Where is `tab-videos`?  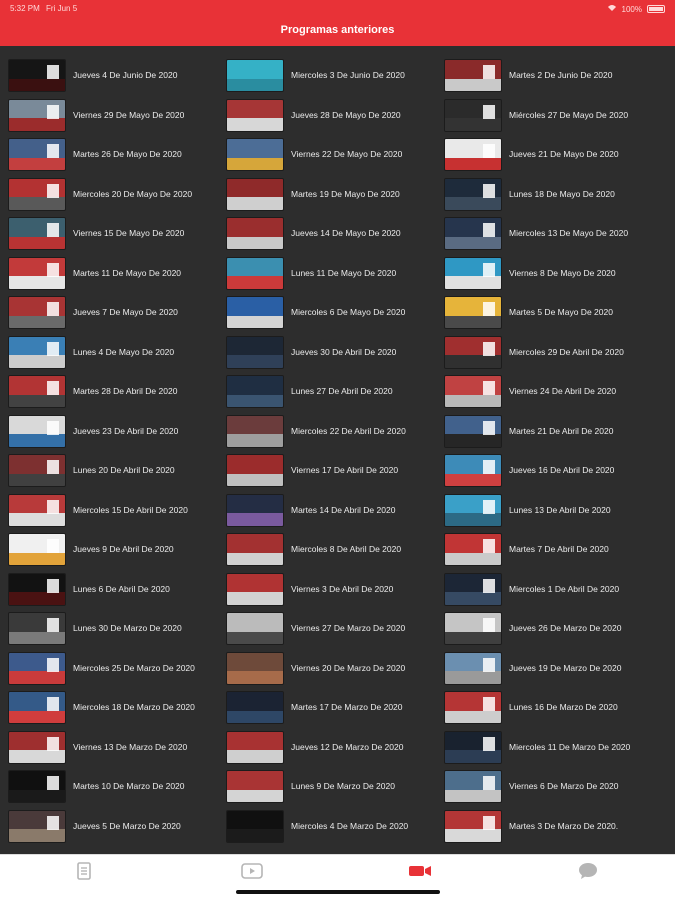 tab-videos is located at coordinates (252, 873).